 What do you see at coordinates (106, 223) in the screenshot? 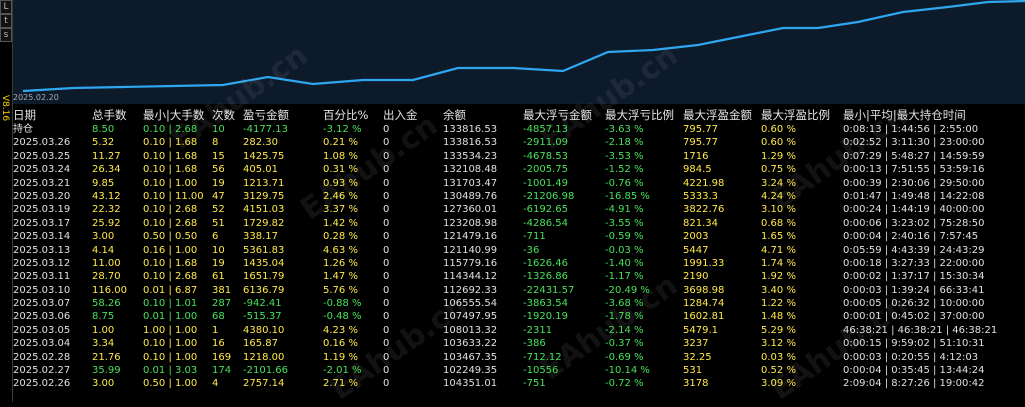
I see `cell-total-lots: 25.92` at bounding box center [106, 223].